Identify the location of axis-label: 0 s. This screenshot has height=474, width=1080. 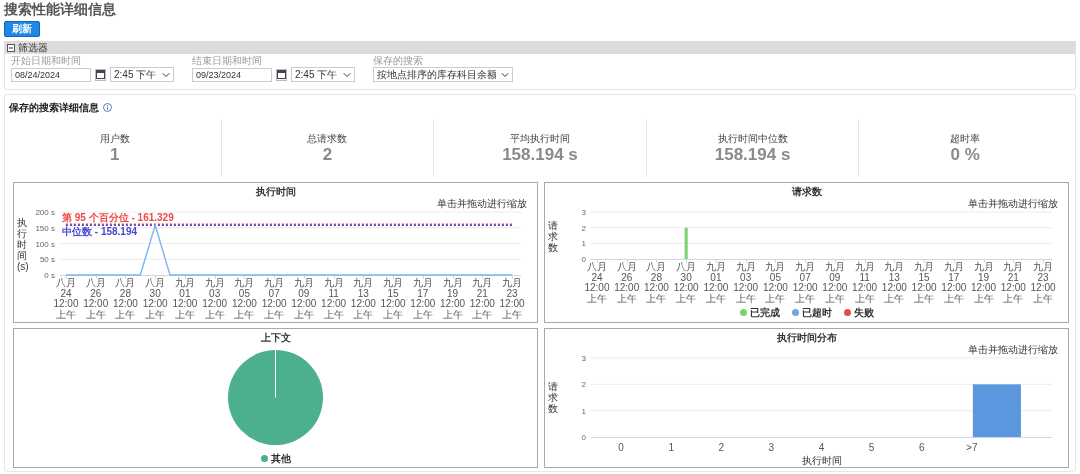
(49, 275).